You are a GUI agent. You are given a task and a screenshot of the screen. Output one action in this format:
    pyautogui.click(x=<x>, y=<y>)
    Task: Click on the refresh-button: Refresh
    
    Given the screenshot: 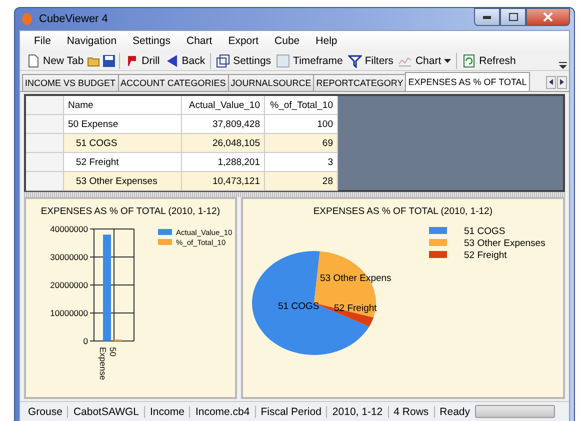 What is the action you would take?
    pyautogui.click(x=489, y=61)
    